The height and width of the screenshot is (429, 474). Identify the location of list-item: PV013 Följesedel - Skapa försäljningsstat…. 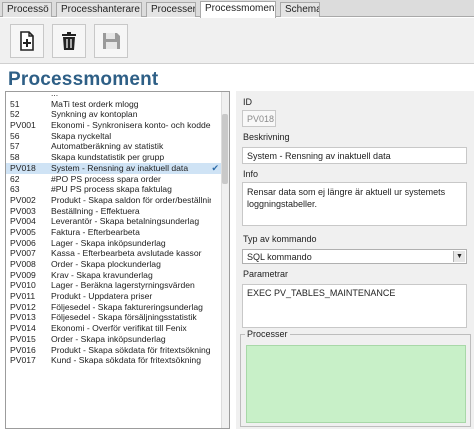
(117, 317).